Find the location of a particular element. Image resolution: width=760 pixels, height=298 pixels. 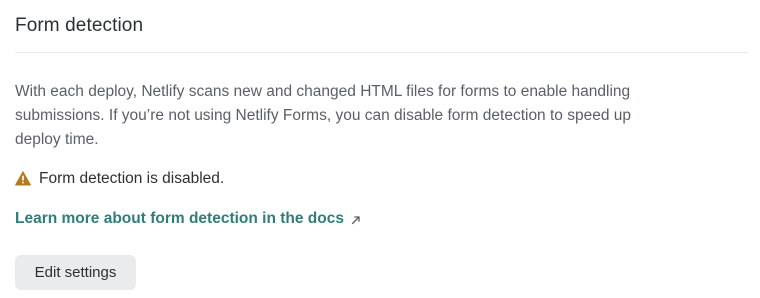

external-link-icon is located at coordinates (356, 220).